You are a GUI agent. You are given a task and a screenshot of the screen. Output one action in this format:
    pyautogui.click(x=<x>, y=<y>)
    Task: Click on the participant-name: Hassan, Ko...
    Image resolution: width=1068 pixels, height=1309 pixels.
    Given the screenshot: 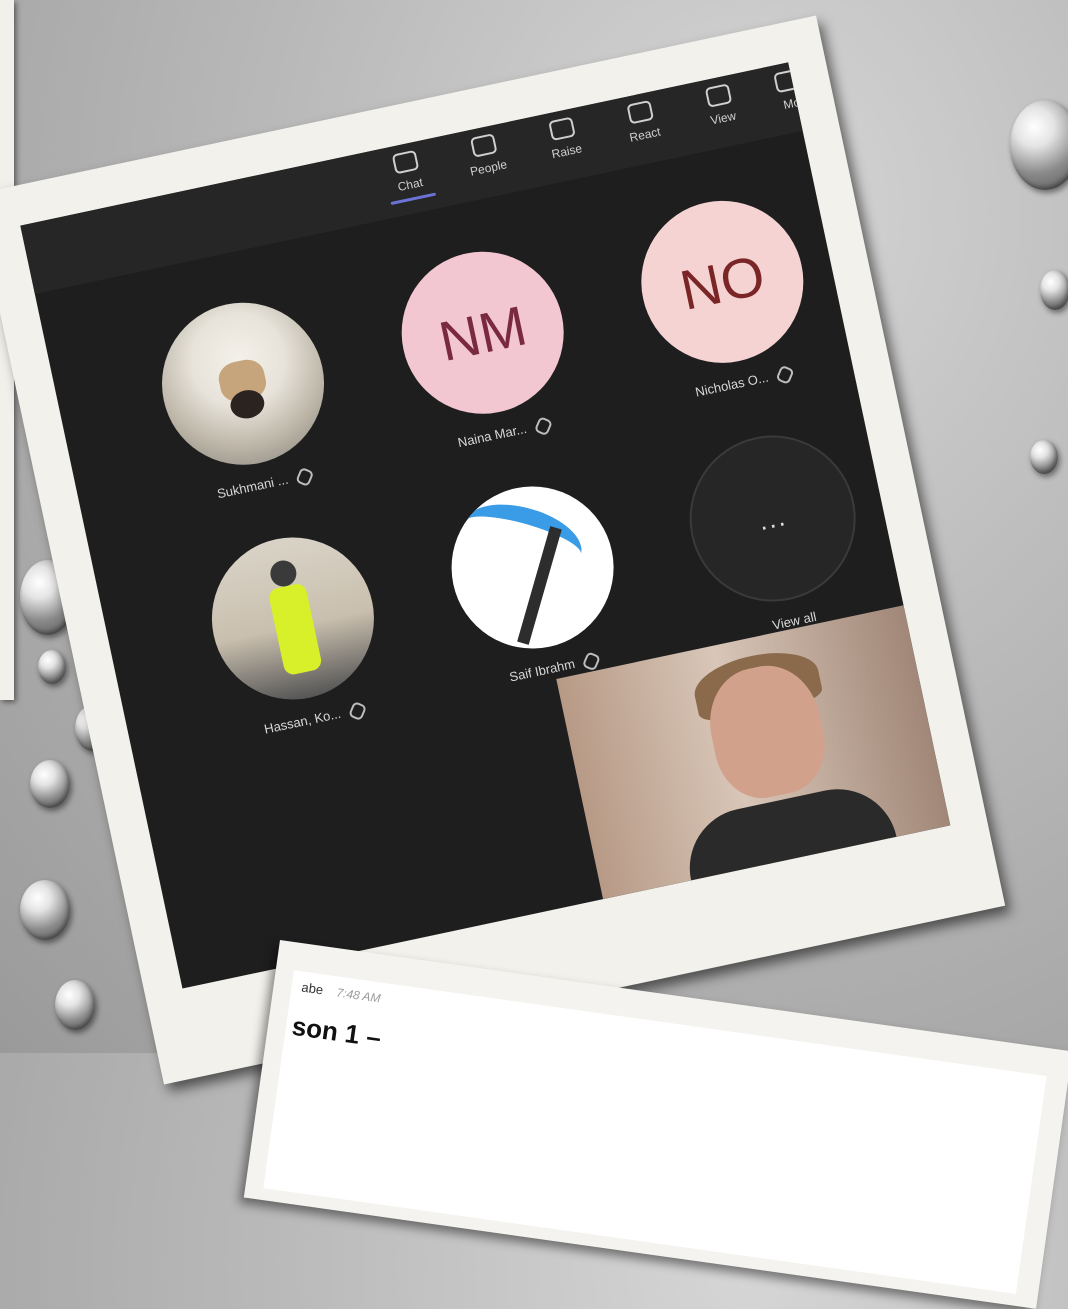 What is the action you would take?
    pyautogui.click(x=302, y=721)
    